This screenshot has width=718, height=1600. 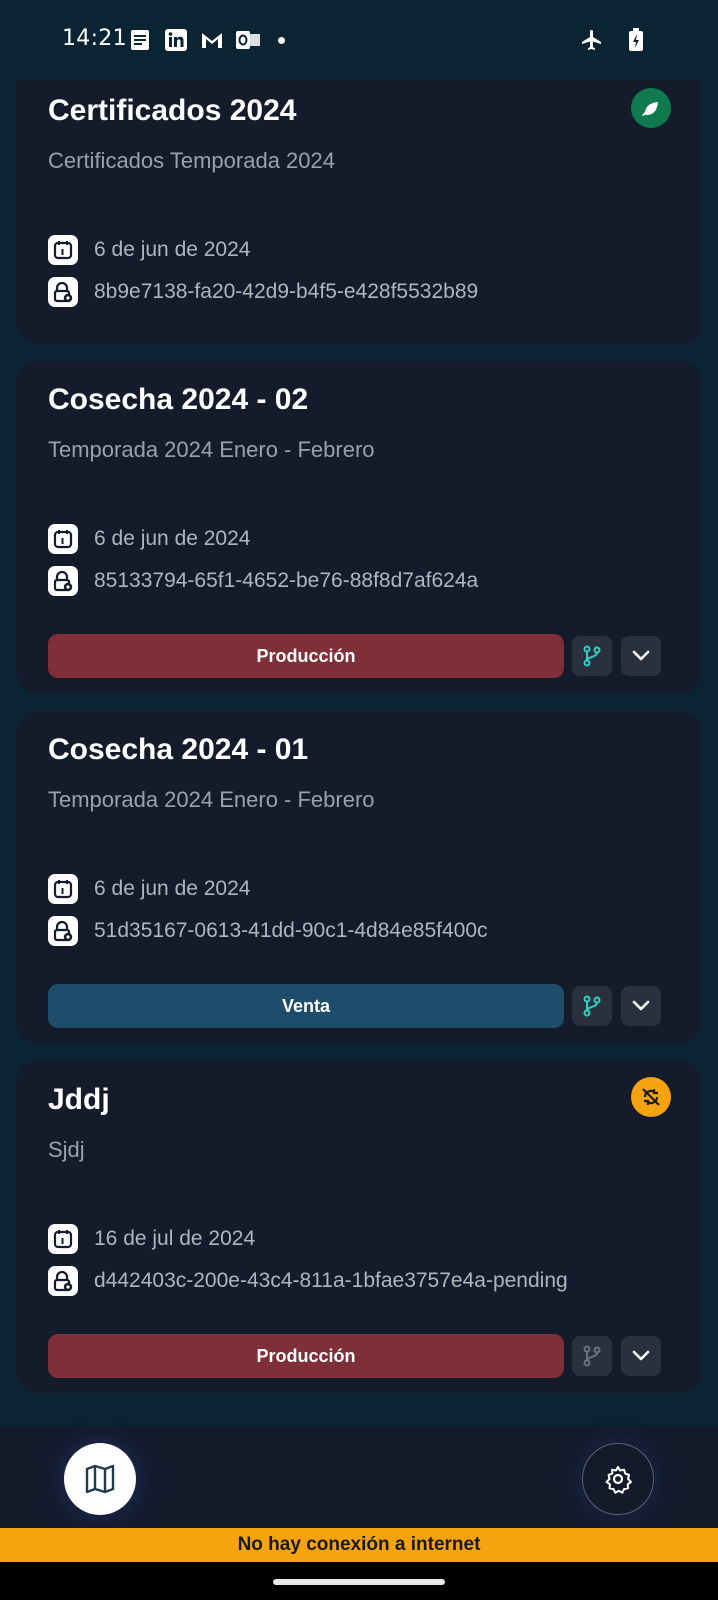 I want to click on gear-icon, so click(x=618, y=1480).